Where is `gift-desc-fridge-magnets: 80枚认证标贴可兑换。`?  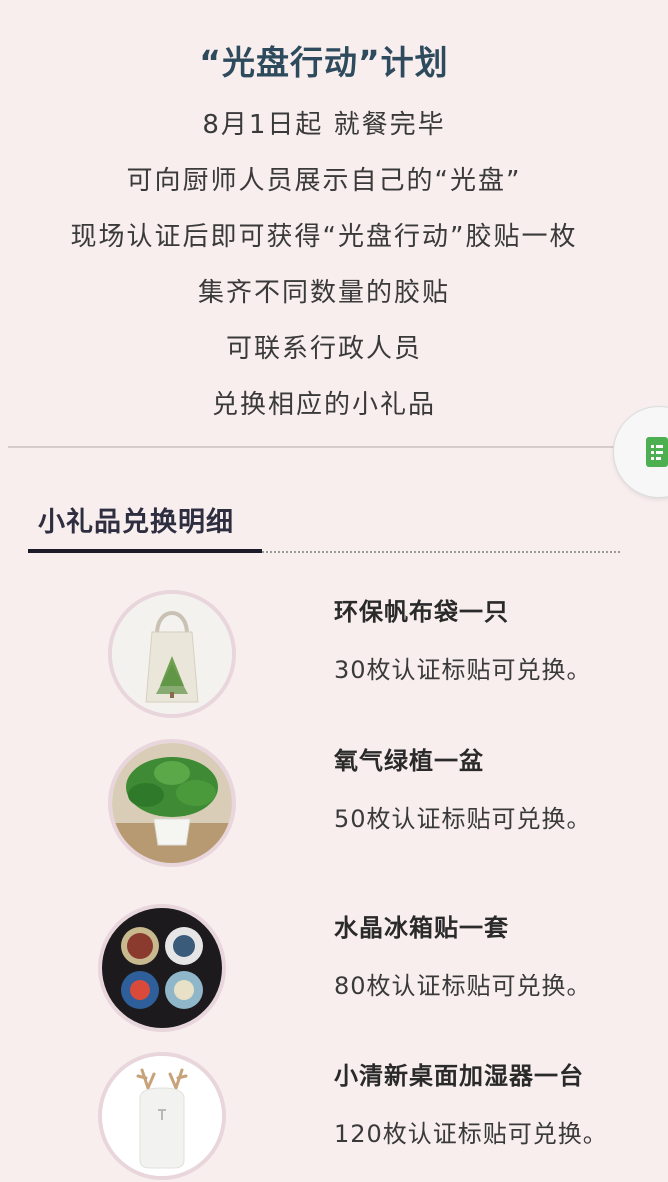 gift-desc-fridge-magnets: 80枚认证标贴可兑换。 is located at coordinates (463, 986).